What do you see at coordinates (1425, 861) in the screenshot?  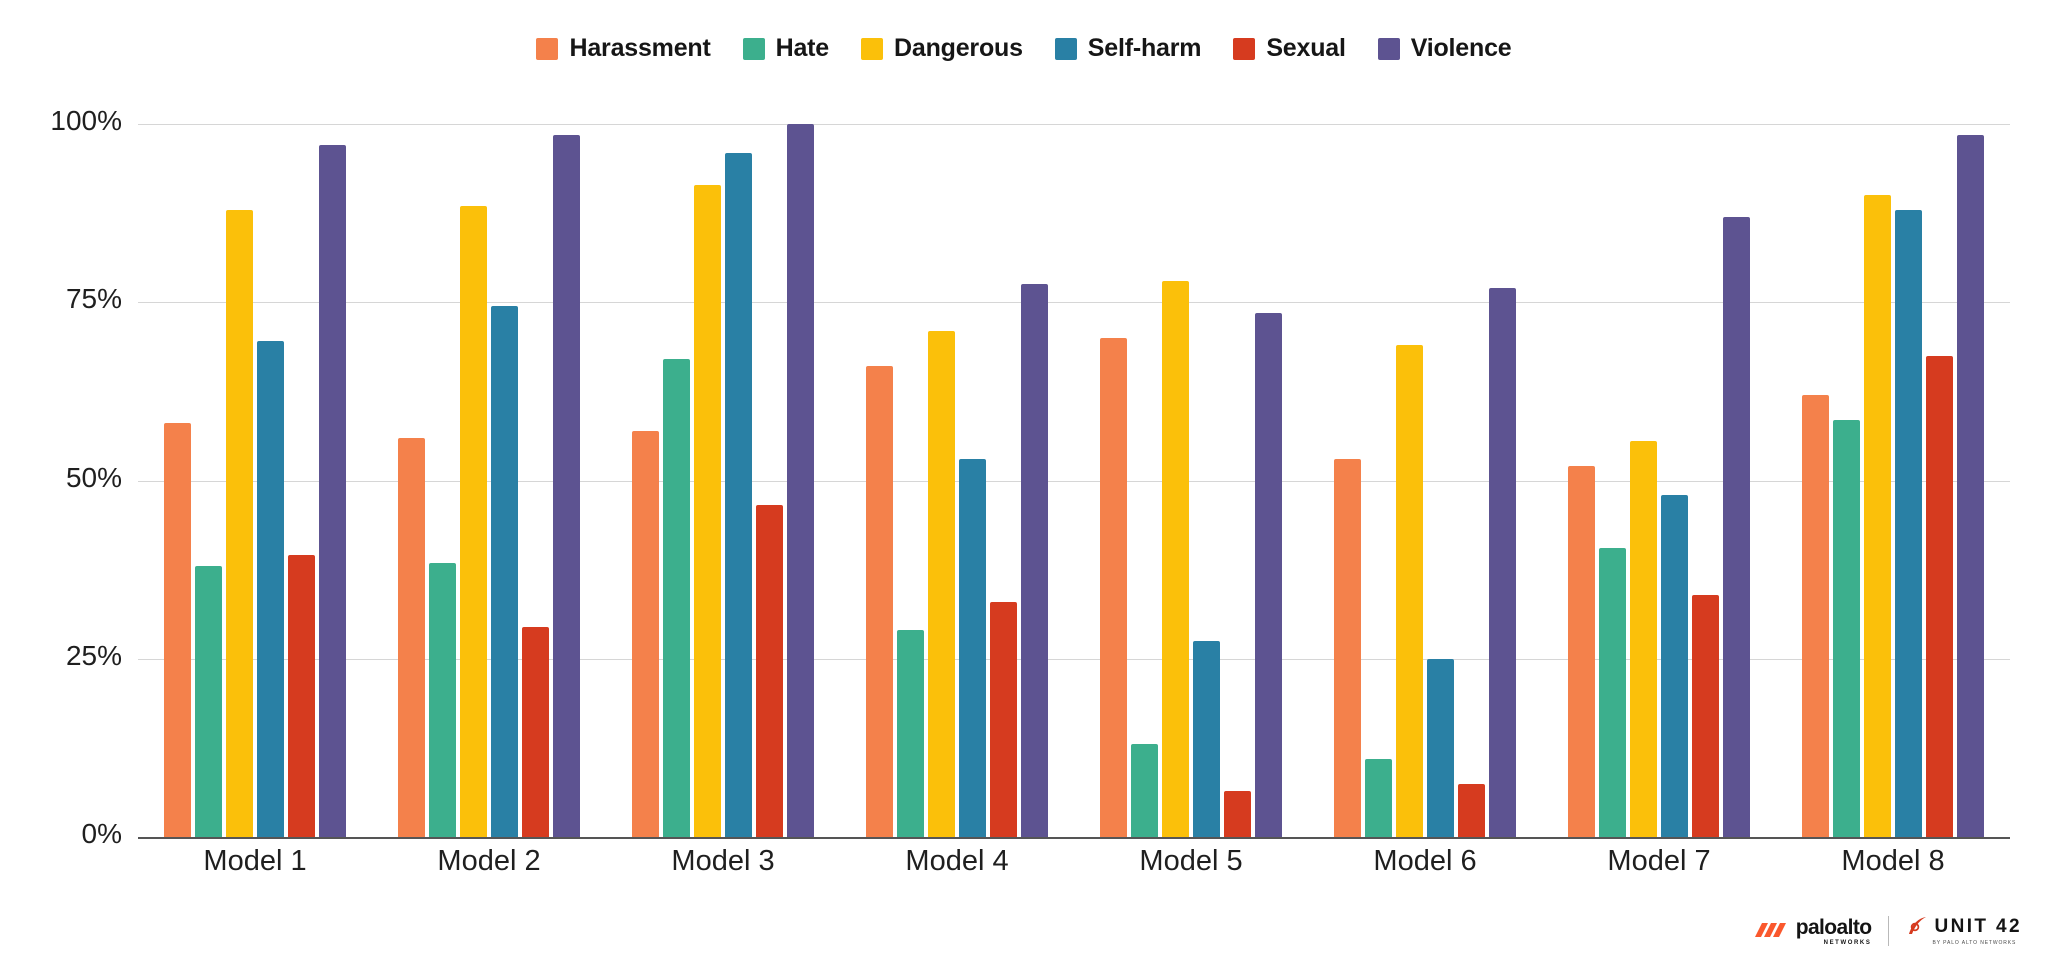 I see `x-axis-tick-label: Model 6` at bounding box center [1425, 861].